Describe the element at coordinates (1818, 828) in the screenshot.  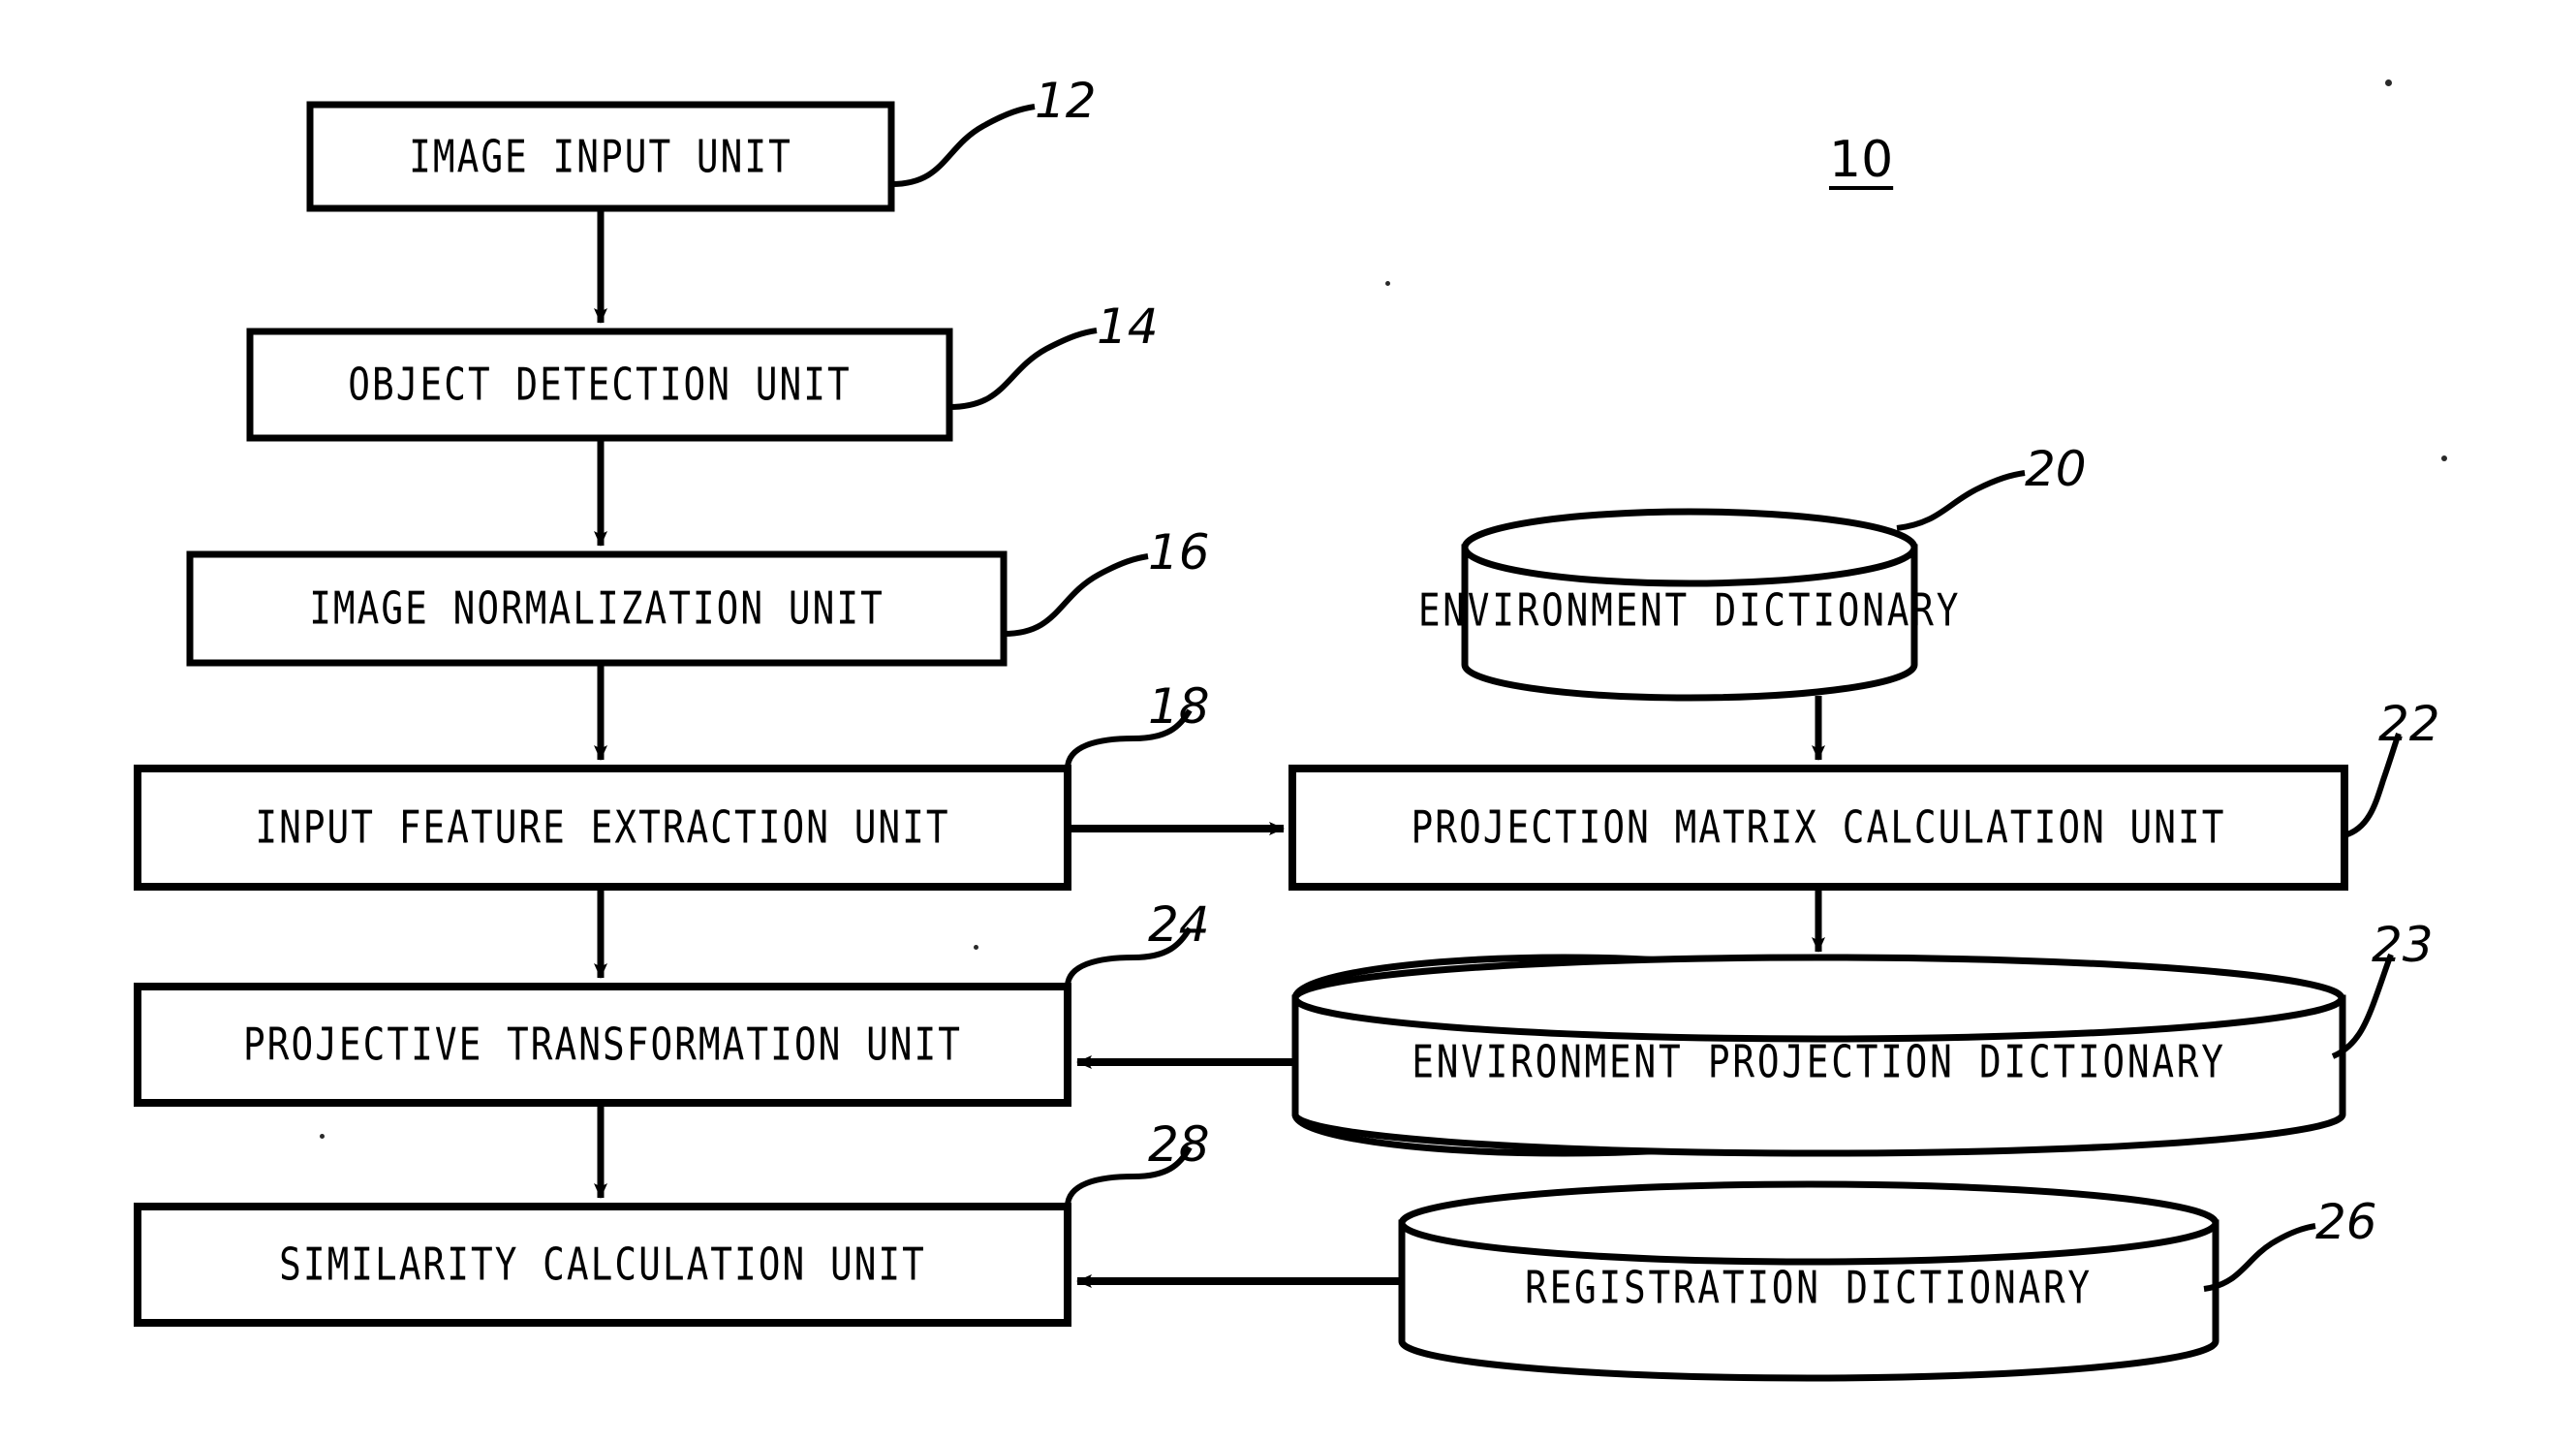
I see `node-rect-projection-matrix-calculation-unit` at that location.